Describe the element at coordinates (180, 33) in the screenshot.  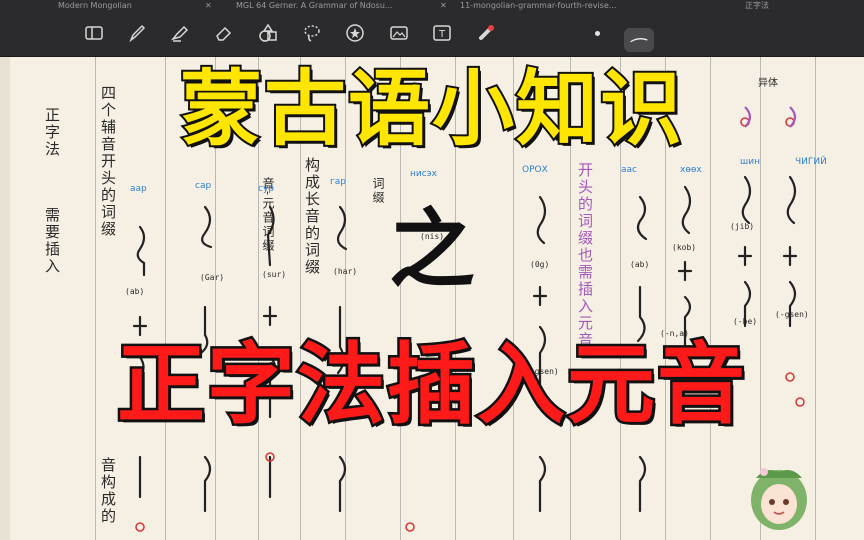
I see `highlighter-icon` at that location.